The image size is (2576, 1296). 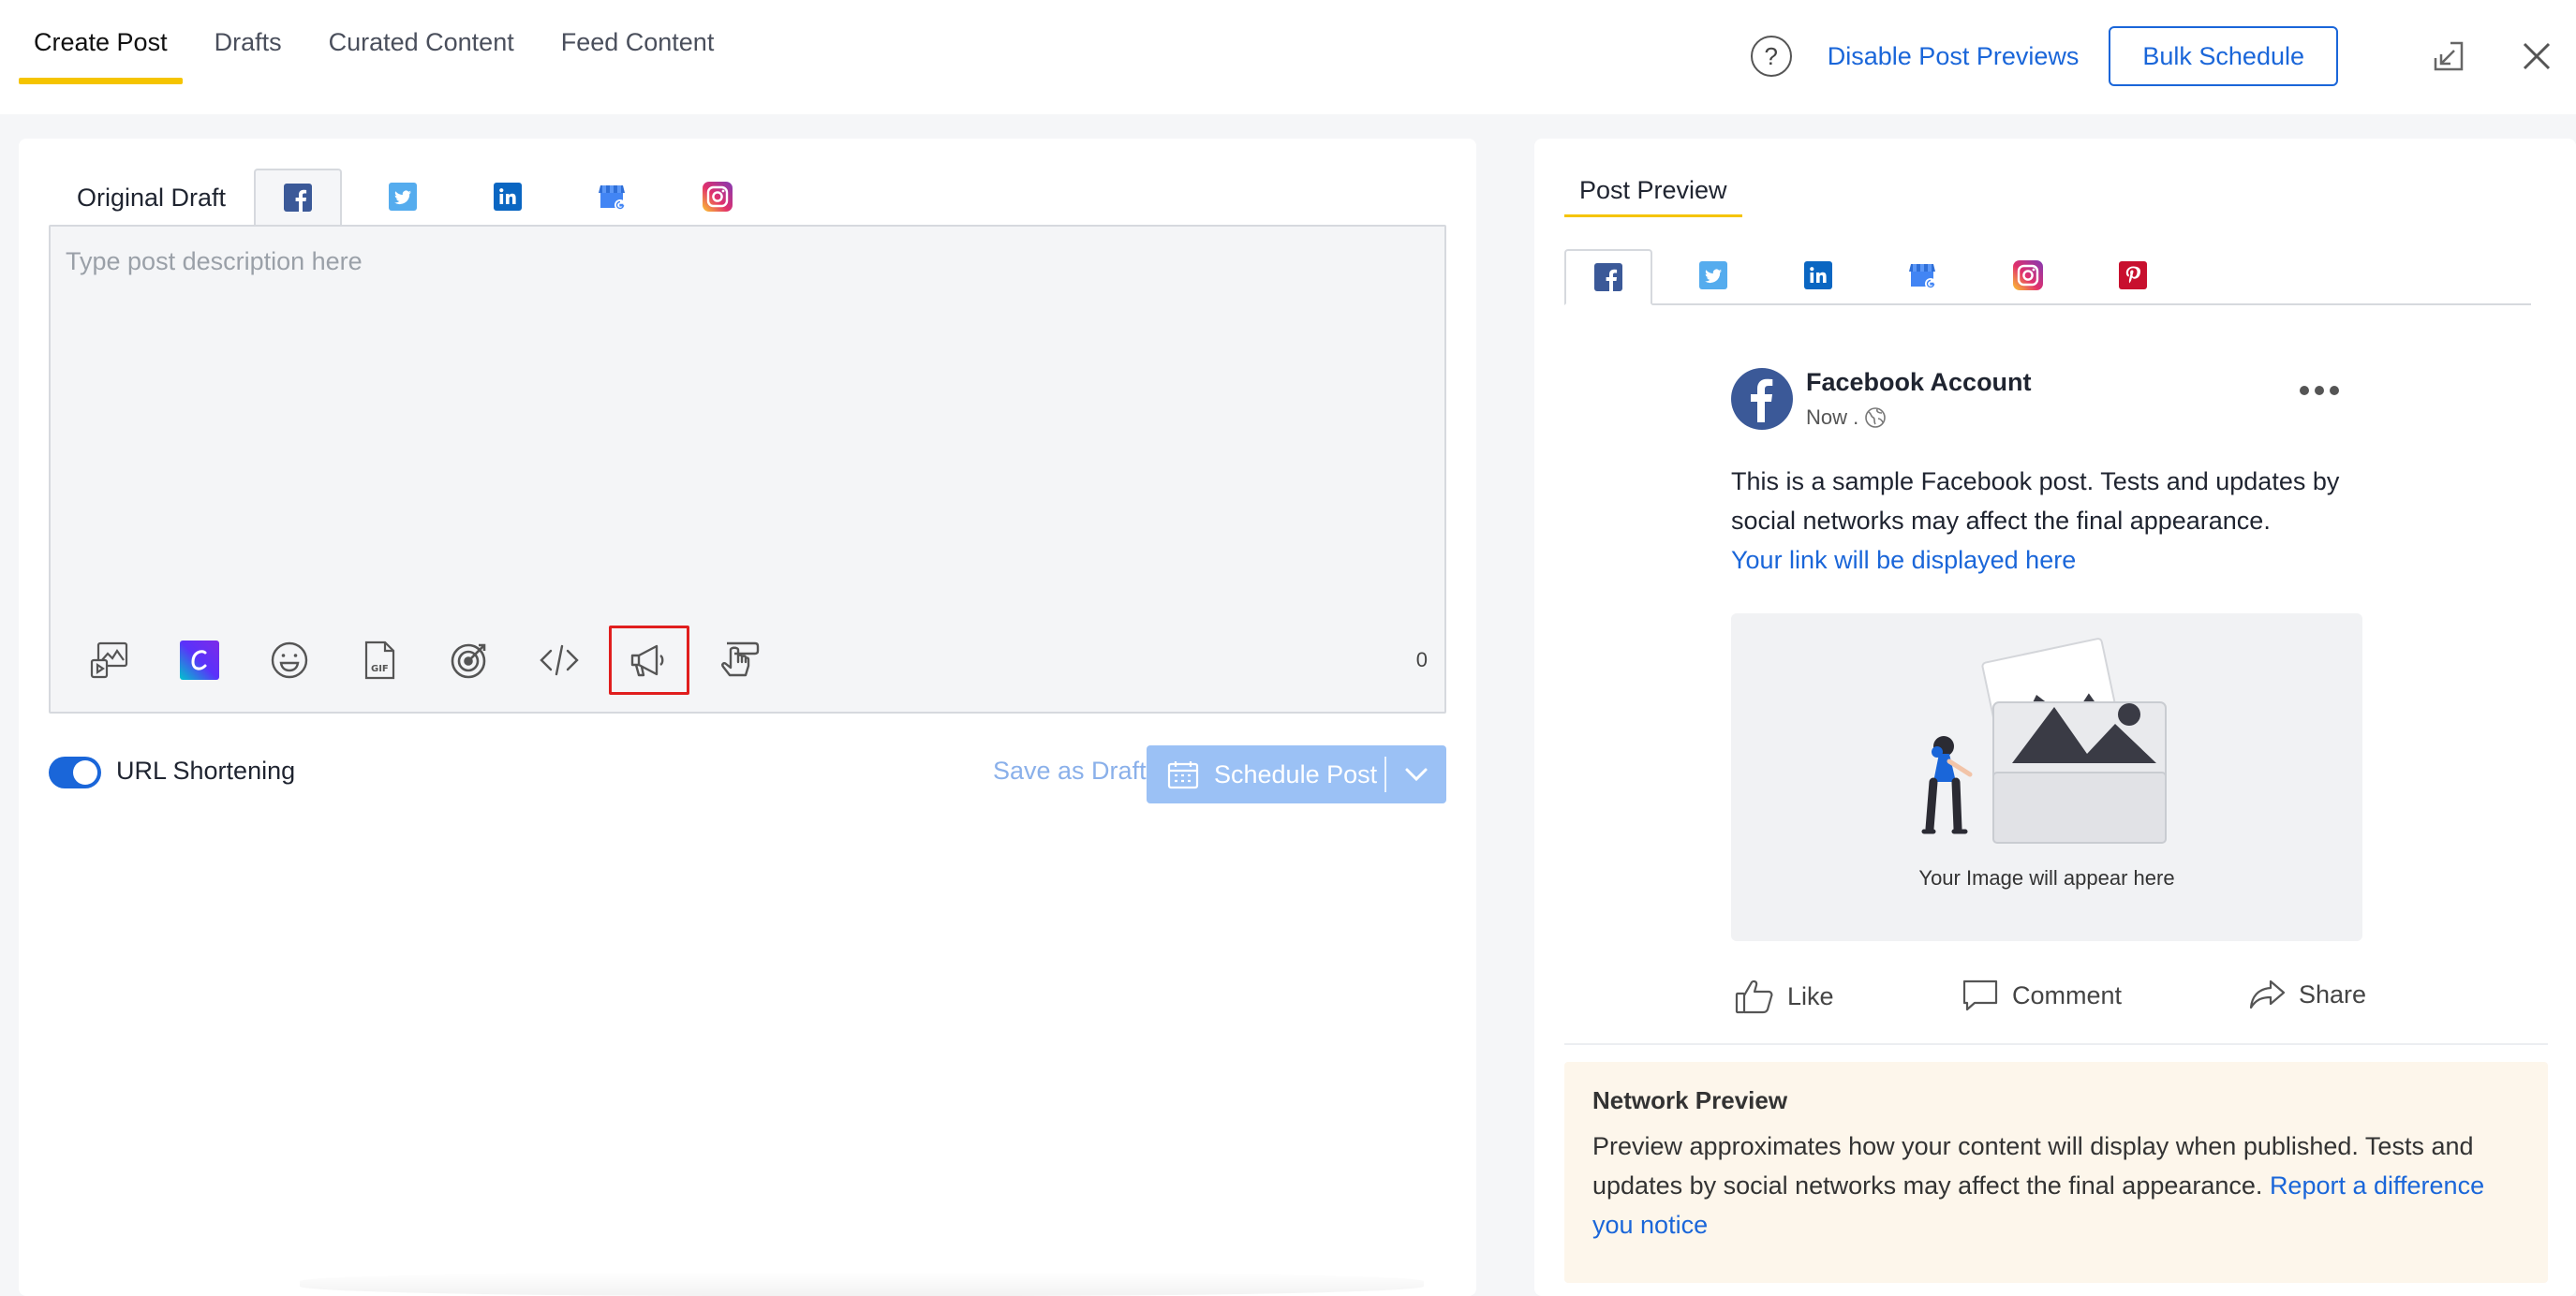 What do you see at coordinates (1954, 56) in the screenshot?
I see `disable-post-previews-link: Disable Post Previews` at bounding box center [1954, 56].